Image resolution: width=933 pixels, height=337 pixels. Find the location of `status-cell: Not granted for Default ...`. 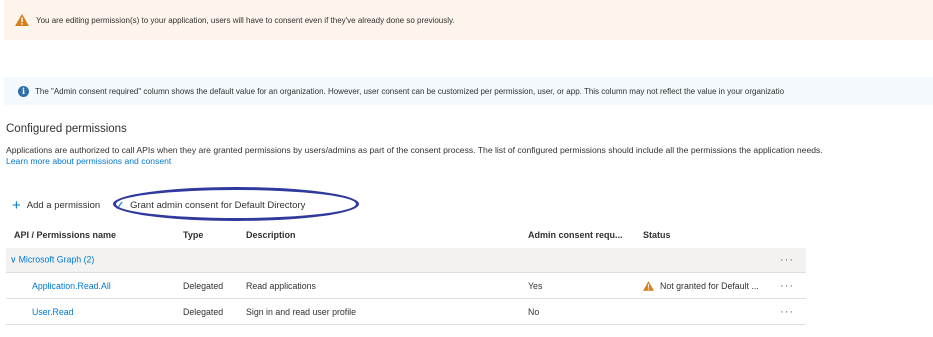

status-cell: Not granted for Default ... is located at coordinates (701, 286).